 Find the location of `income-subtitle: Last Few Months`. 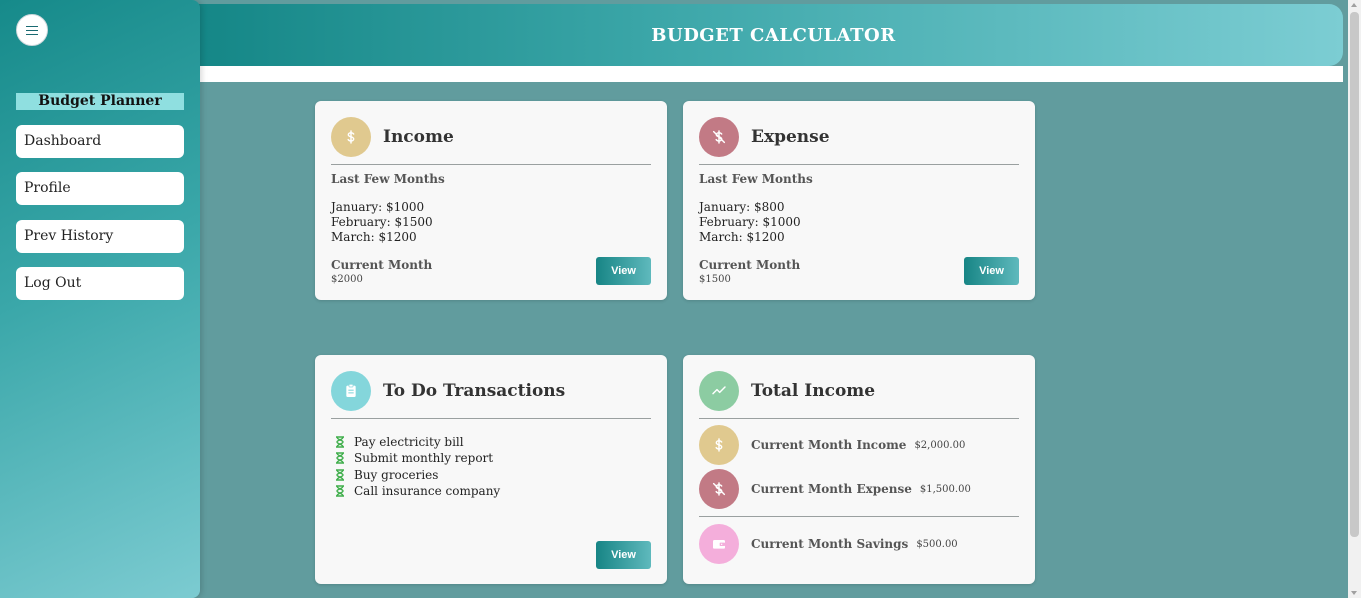

income-subtitle: Last Few Months is located at coordinates (388, 179).